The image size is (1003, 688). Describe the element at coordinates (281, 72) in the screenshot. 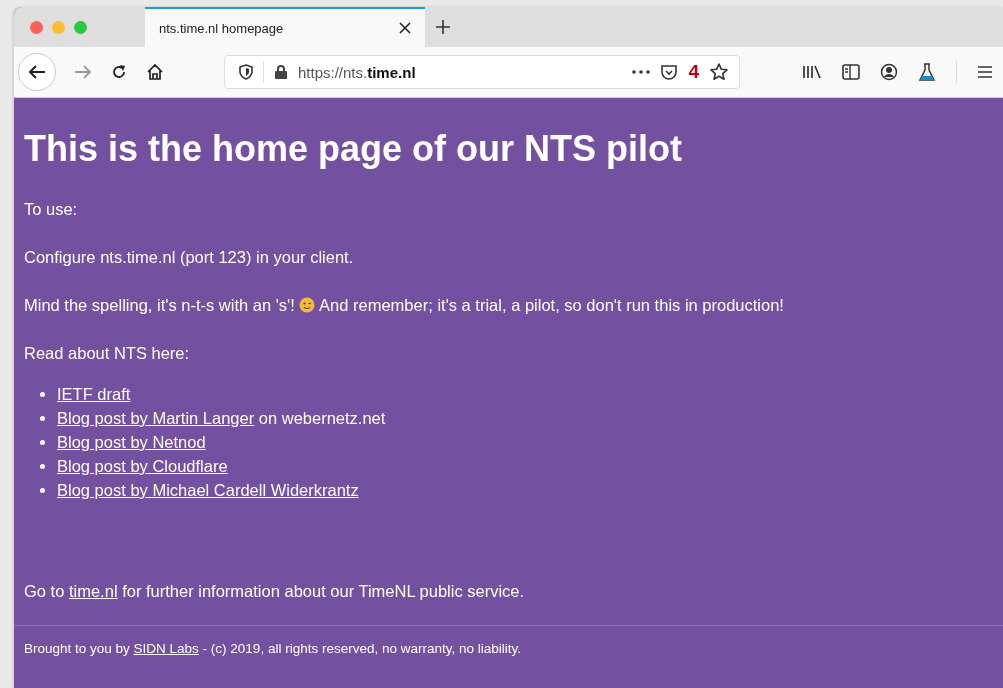

I see `lock-icon` at that location.